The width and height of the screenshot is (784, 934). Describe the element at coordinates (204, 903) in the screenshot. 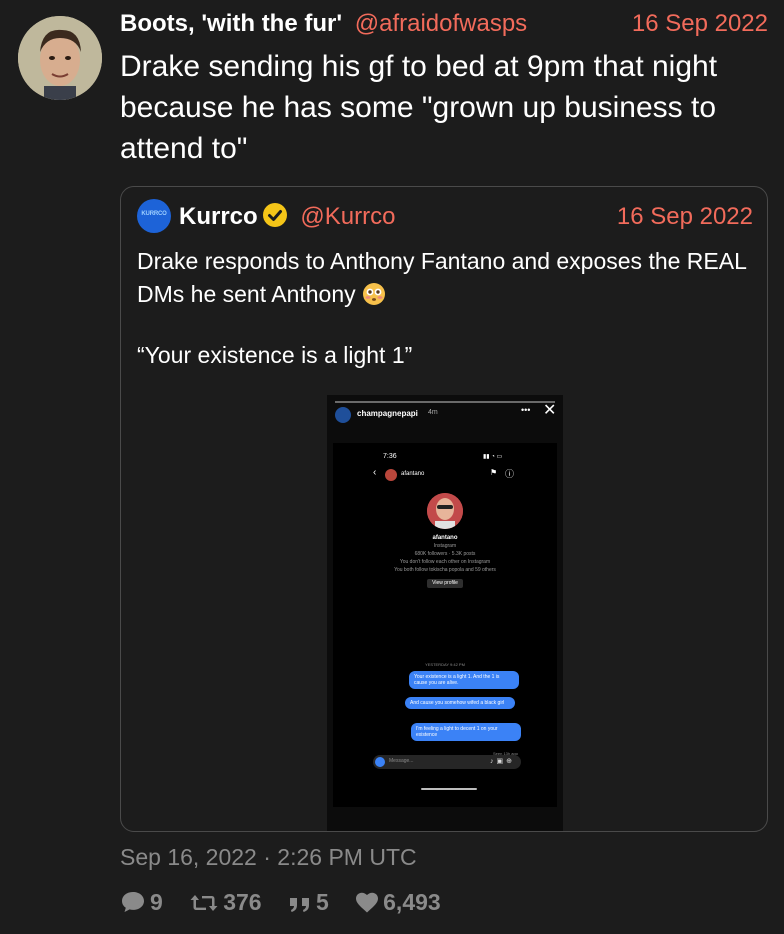

I see `retweet-icon` at that location.